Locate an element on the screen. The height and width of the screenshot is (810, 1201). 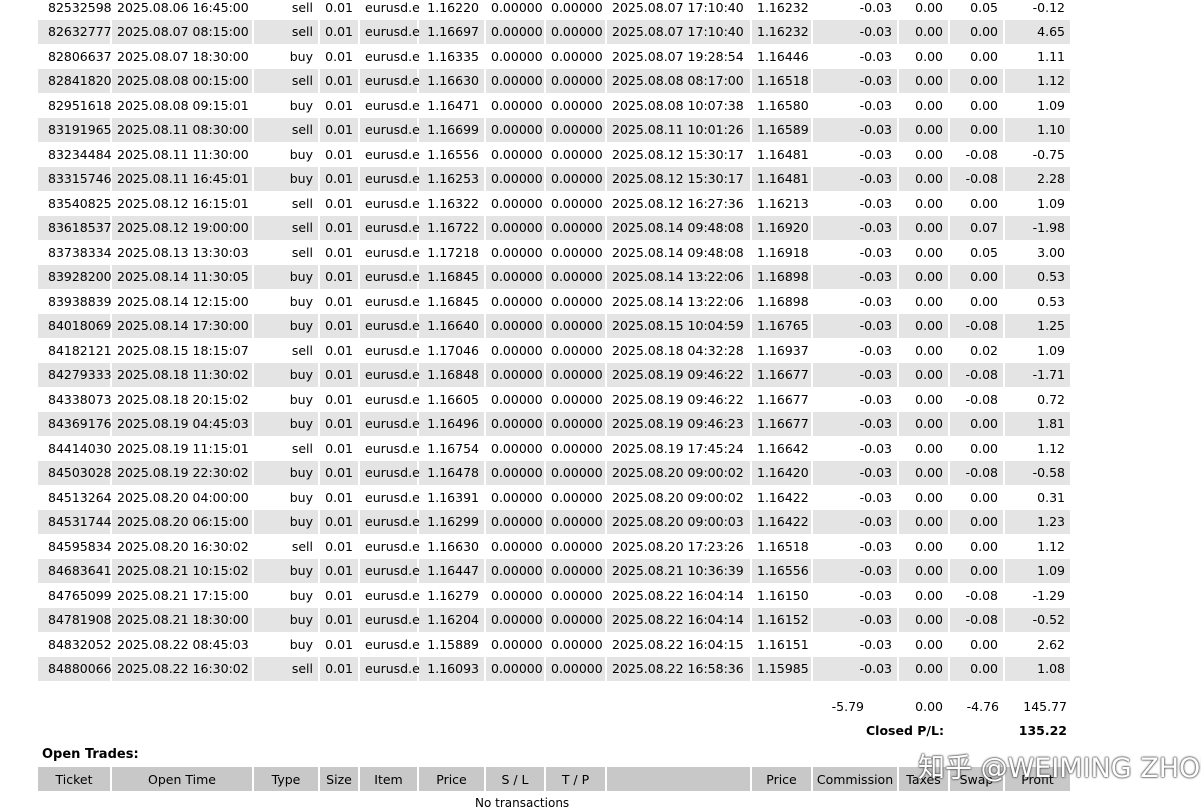
cell-profit: -0.58 is located at coordinates (1038, 472).